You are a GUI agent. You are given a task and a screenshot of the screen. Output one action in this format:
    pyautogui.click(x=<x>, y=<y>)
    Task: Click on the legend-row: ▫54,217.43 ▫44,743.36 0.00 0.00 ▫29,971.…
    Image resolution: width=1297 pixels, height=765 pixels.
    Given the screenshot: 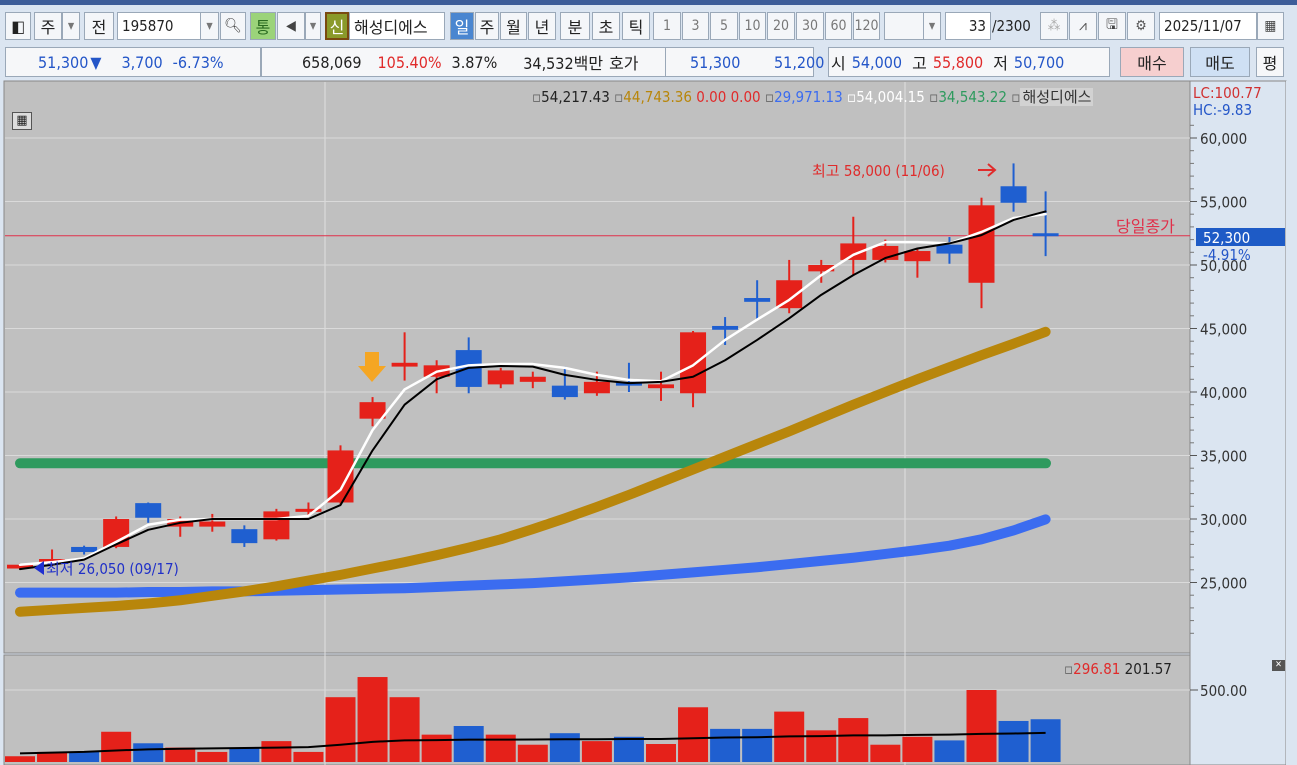 What is the action you would take?
    pyautogui.click(x=813, y=97)
    